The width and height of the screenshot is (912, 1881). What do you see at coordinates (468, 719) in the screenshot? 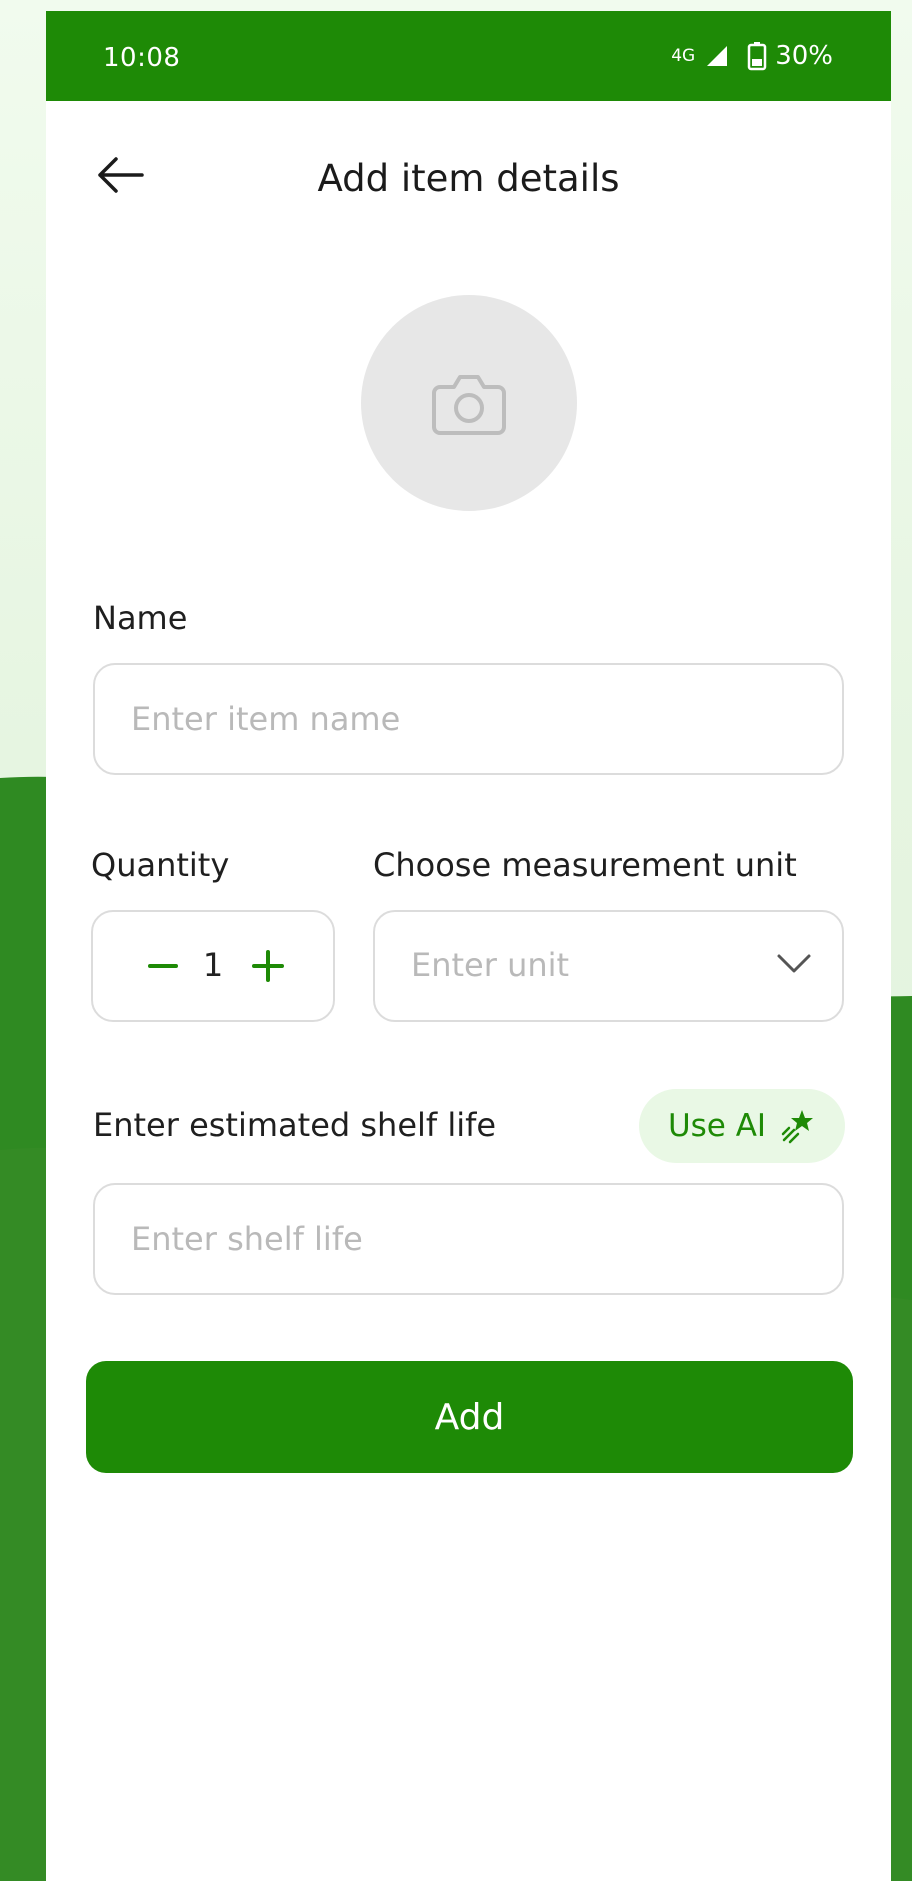
I see `item-name-input` at bounding box center [468, 719].